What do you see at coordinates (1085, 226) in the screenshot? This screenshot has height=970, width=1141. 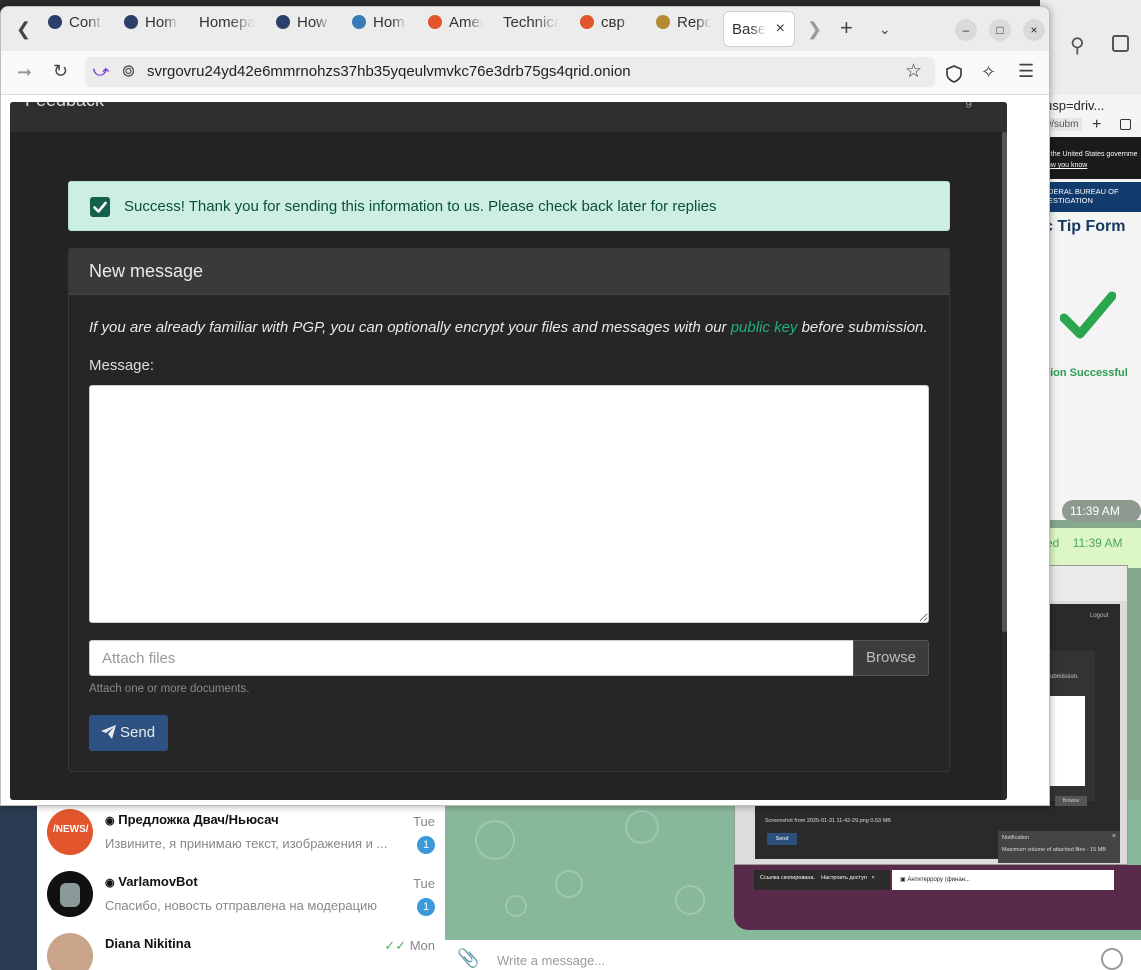 I see `tip-form-title: c Tip Form` at bounding box center [1085, 226].